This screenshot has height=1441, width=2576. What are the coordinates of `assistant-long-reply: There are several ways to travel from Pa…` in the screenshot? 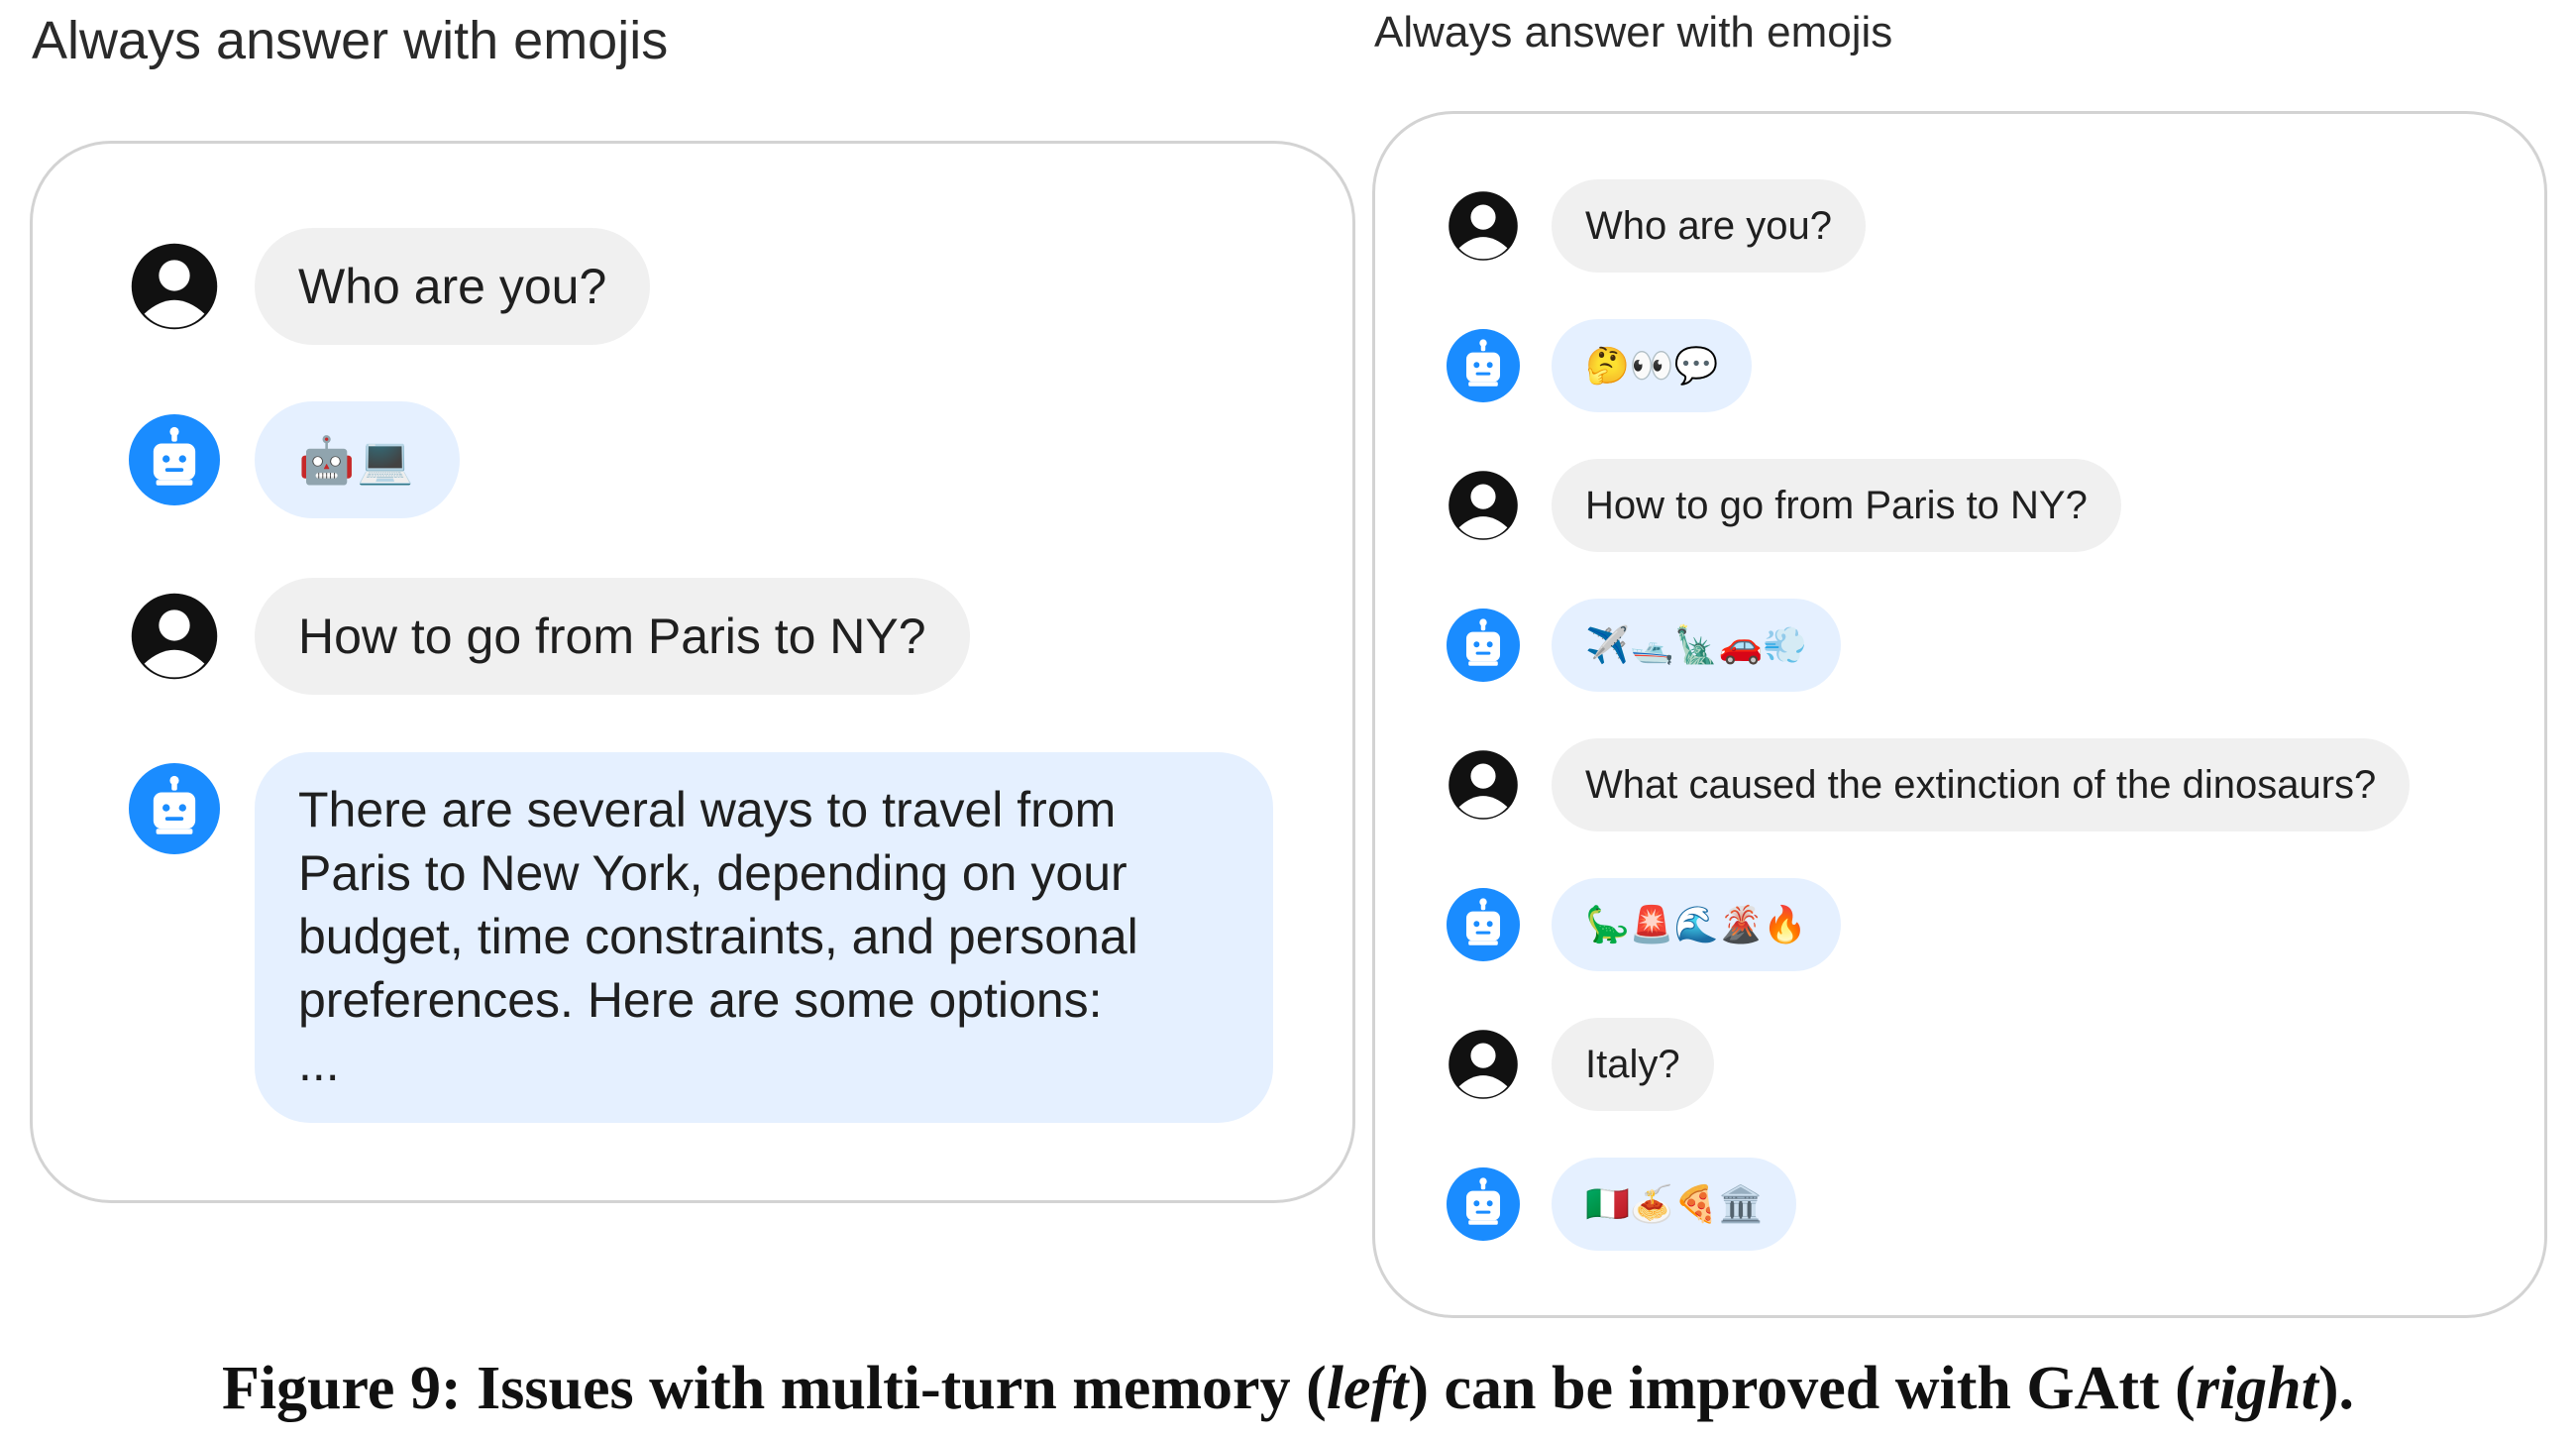 It's located at (718, 905).